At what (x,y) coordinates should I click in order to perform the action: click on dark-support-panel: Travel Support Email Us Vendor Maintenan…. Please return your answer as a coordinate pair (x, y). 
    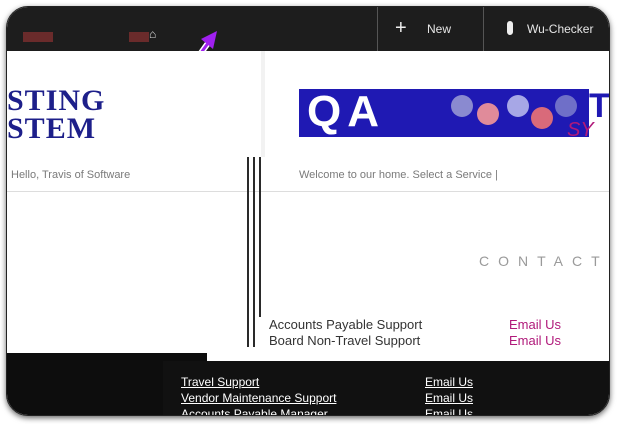
    Looking at the image, I should click on (386, 388).